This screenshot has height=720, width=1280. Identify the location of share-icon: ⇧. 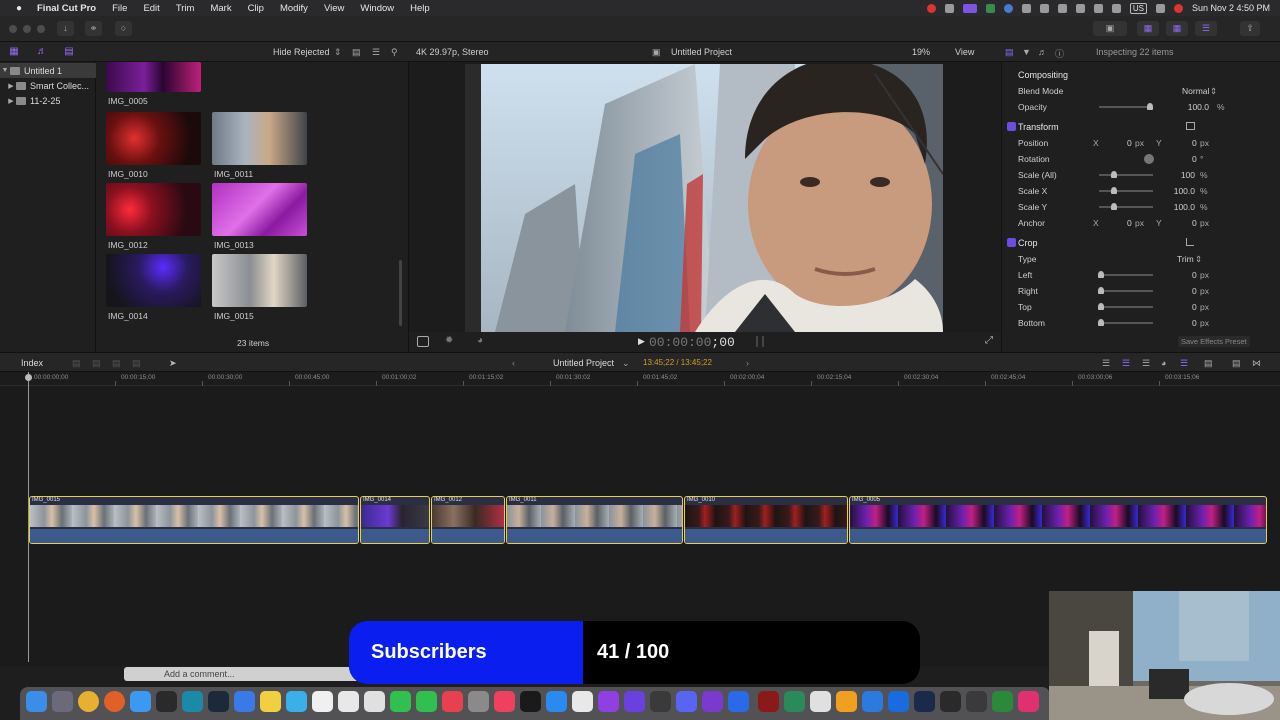
(1250, 28).